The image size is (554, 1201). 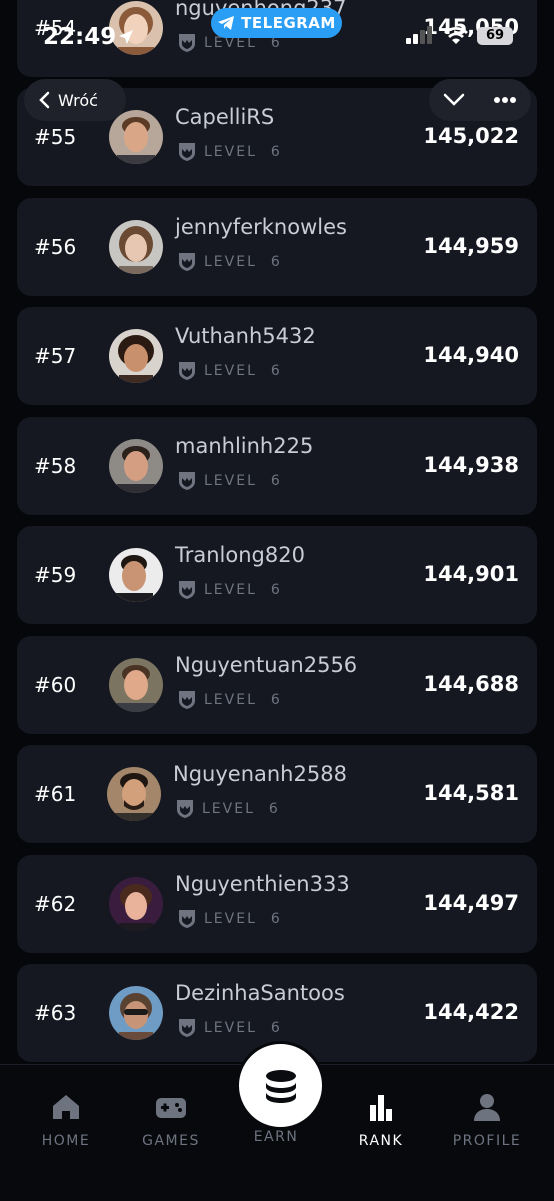 I want to click on menu-pill, so click(x=480, y=100).